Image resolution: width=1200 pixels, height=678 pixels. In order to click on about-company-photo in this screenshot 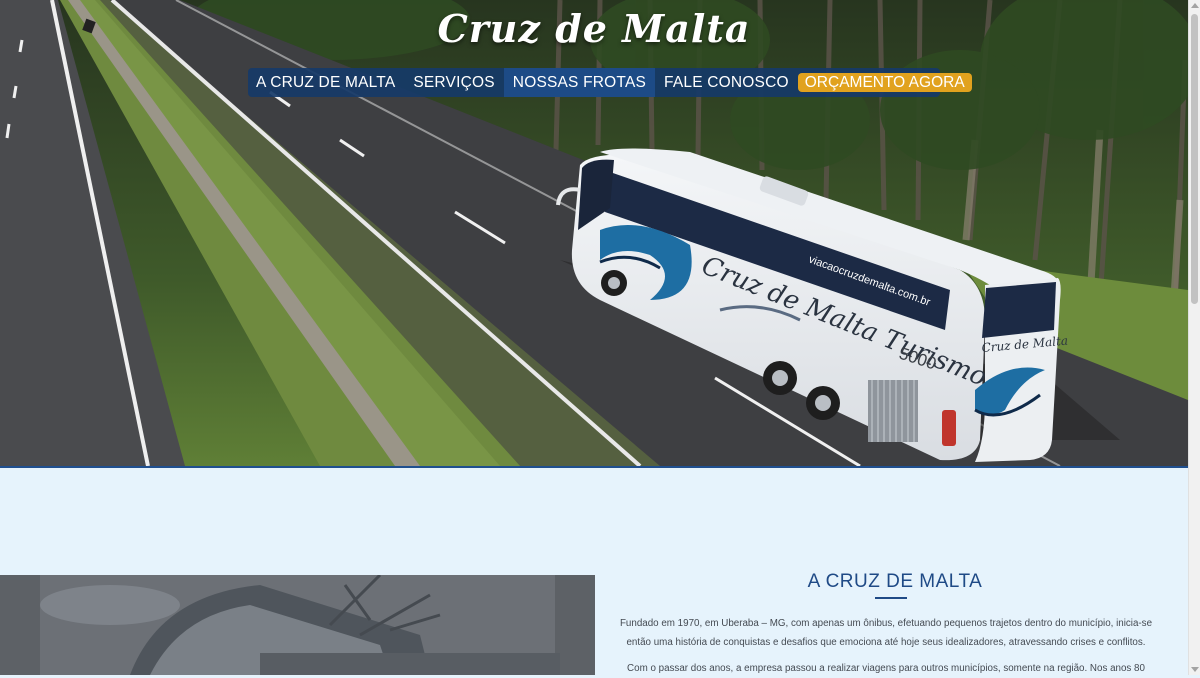, I will do `click(297, 625)`.